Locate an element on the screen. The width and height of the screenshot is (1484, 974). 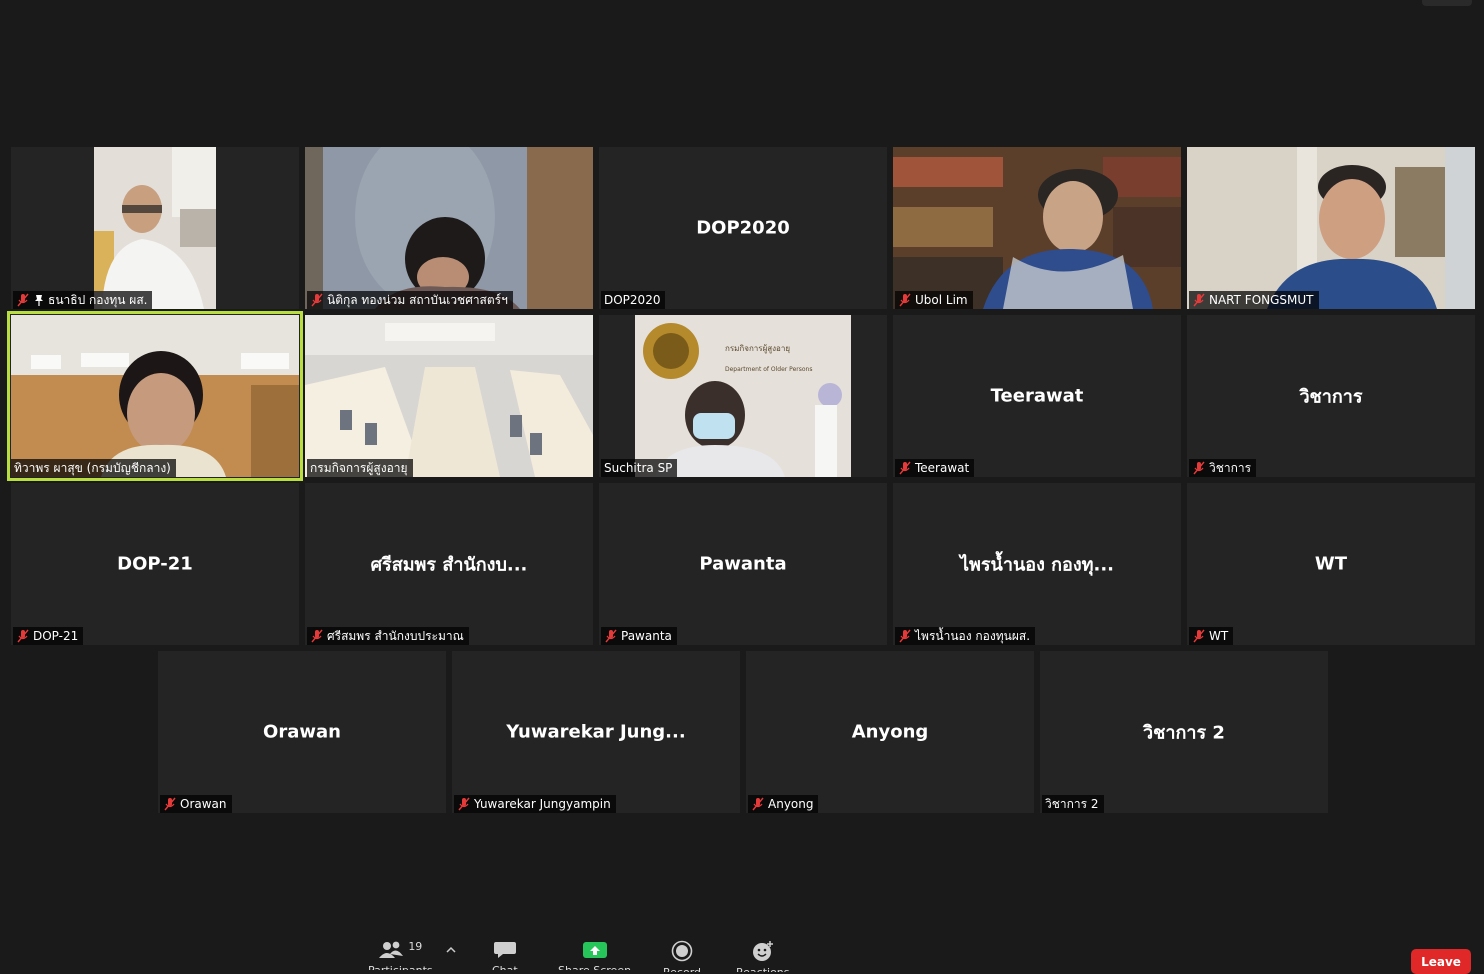
video-tile: DOP-21 DOP-21 is located at coordinates (155, 564).